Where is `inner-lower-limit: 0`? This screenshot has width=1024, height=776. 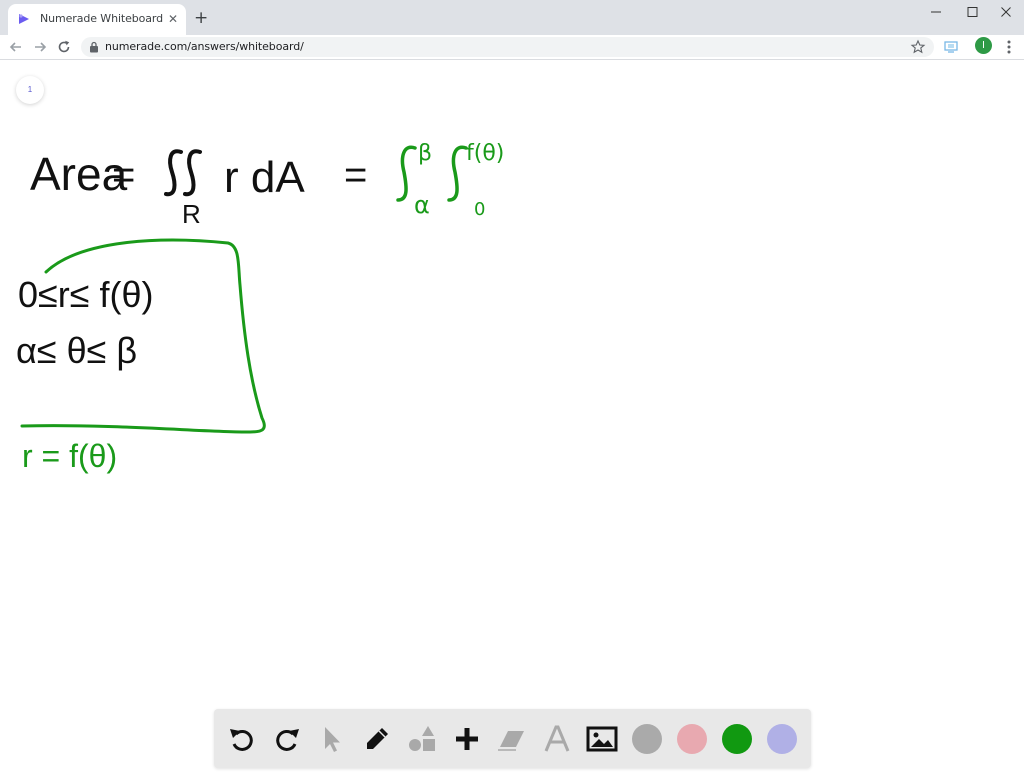
inner-lower-limit: 0 is located at coordinates (479, 209).